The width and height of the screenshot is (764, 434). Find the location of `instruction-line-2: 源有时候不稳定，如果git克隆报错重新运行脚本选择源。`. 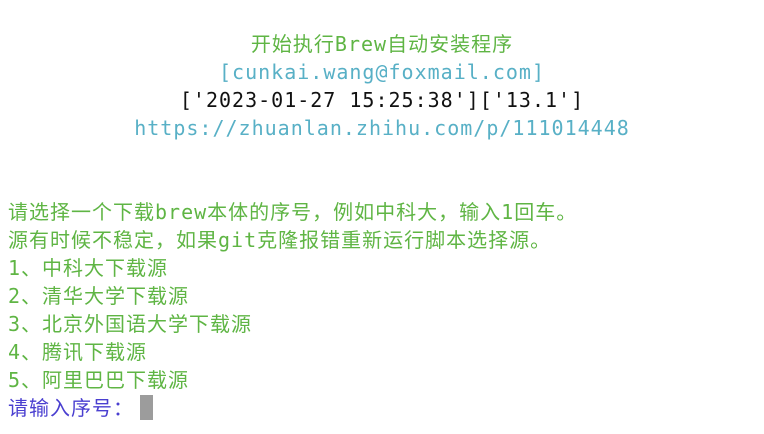

instruction-line-2: 源有时候不稳定，如果git克隆报错重新运行脚本选择源。 is located at coordinates (280, 240).